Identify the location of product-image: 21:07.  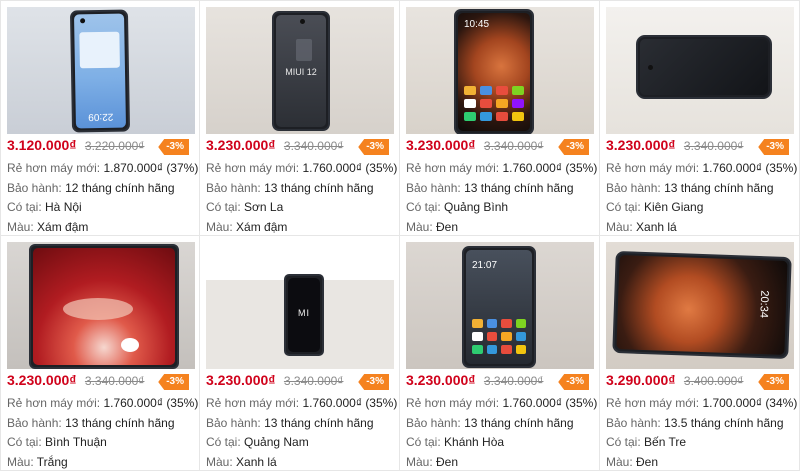
(500, 305).